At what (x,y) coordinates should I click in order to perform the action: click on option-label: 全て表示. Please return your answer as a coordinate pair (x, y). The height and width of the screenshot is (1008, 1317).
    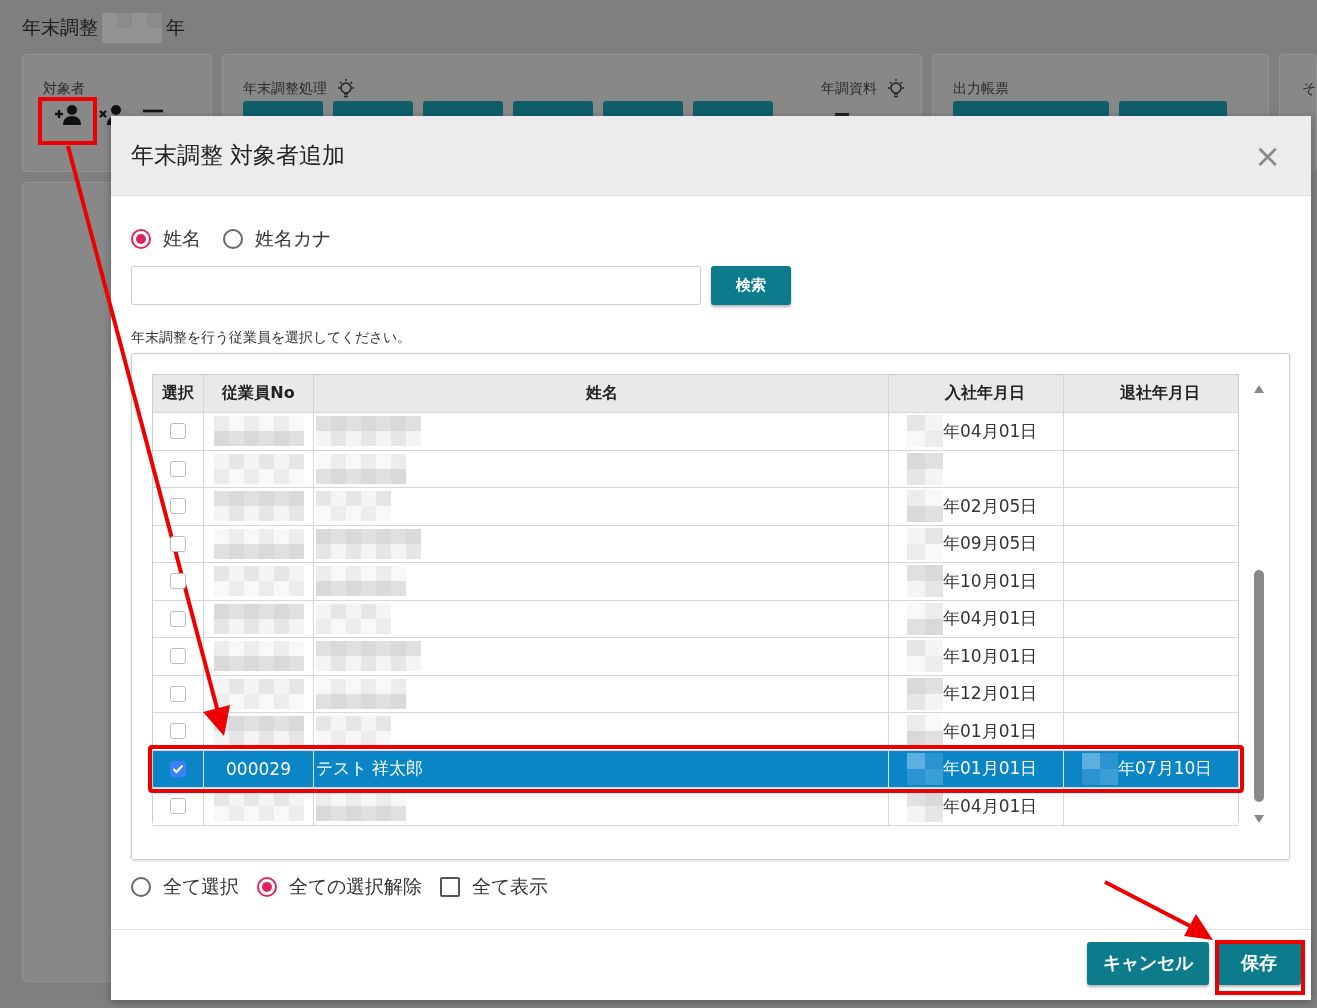
    Looking at the image, I should click on (510, 886).